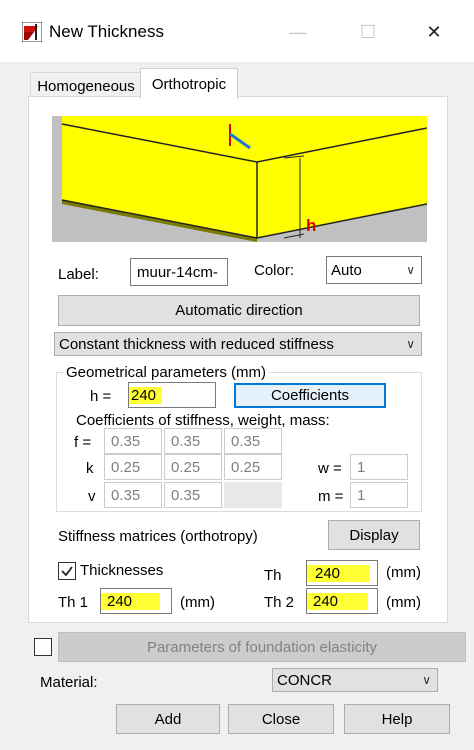 The width and height of the screenshot is (474, 750). I want to click on checkmark-icon, so click(67, 571).